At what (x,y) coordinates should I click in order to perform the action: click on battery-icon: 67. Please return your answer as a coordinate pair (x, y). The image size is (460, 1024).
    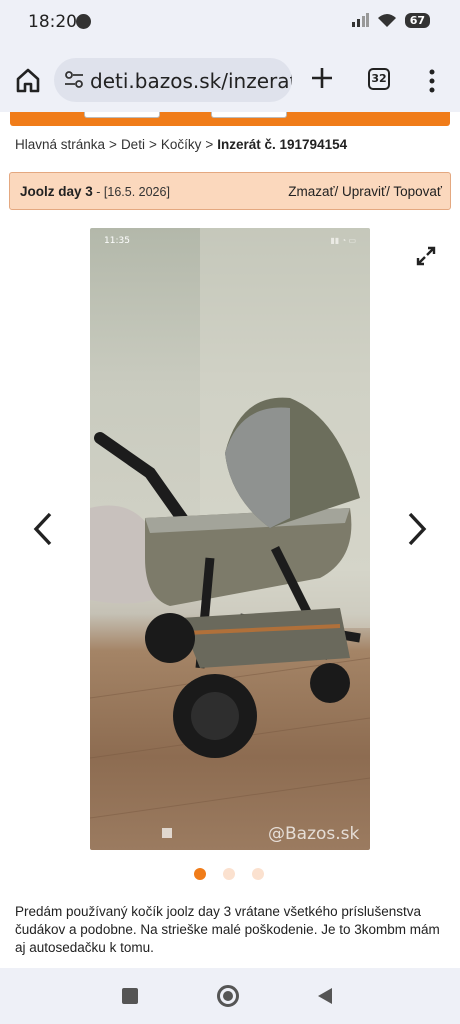
    Looking at the image, I should click on (417, 20).